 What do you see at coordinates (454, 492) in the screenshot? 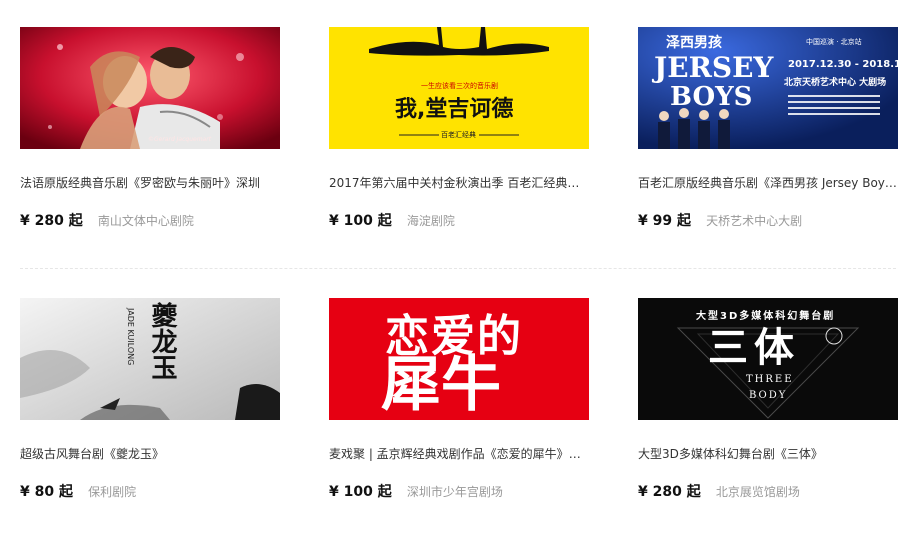
I see `show-venue: 深圳市少年宫剧场` at bounding box center [454, 492].